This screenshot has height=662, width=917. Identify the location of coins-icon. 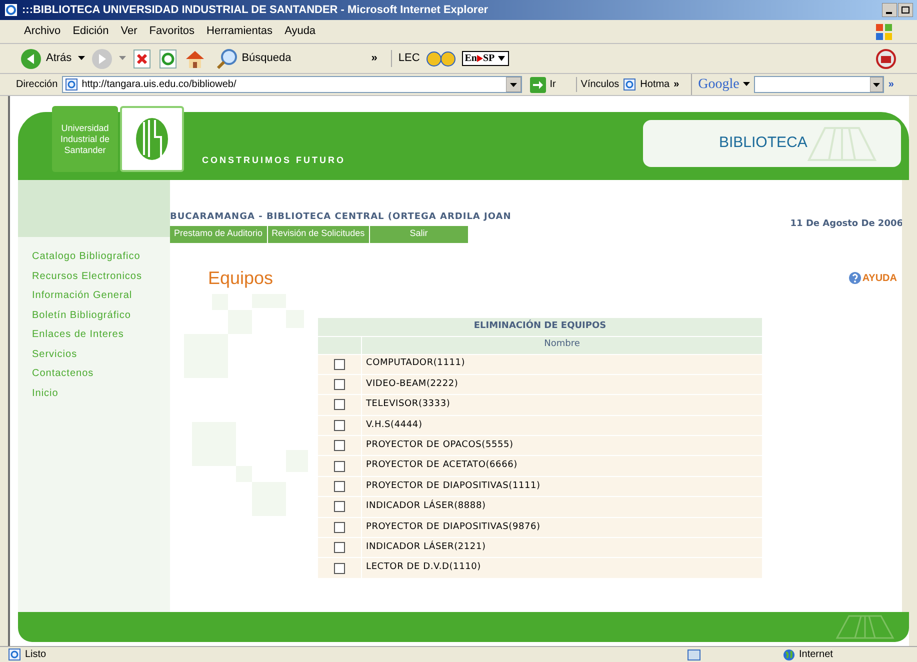
(441, 58).